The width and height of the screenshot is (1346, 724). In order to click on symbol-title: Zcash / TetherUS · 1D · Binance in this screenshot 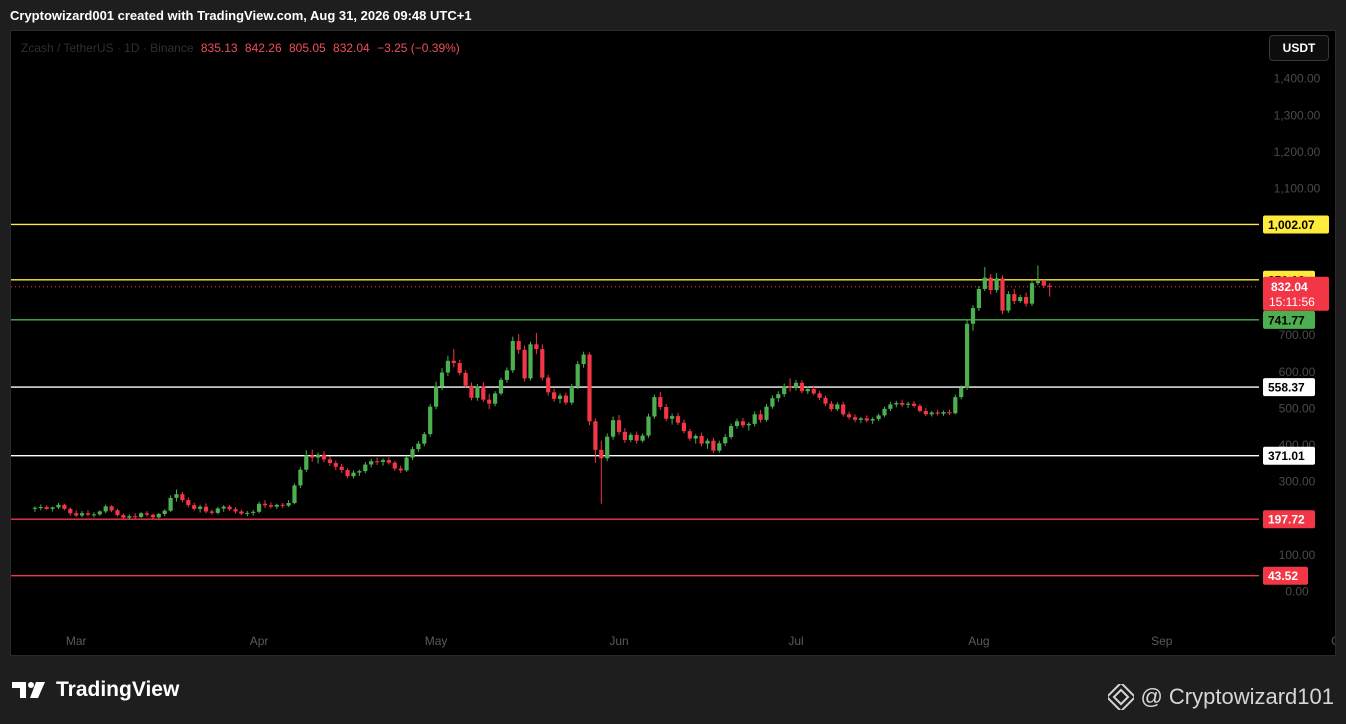, I will do `click(107, 48)`.